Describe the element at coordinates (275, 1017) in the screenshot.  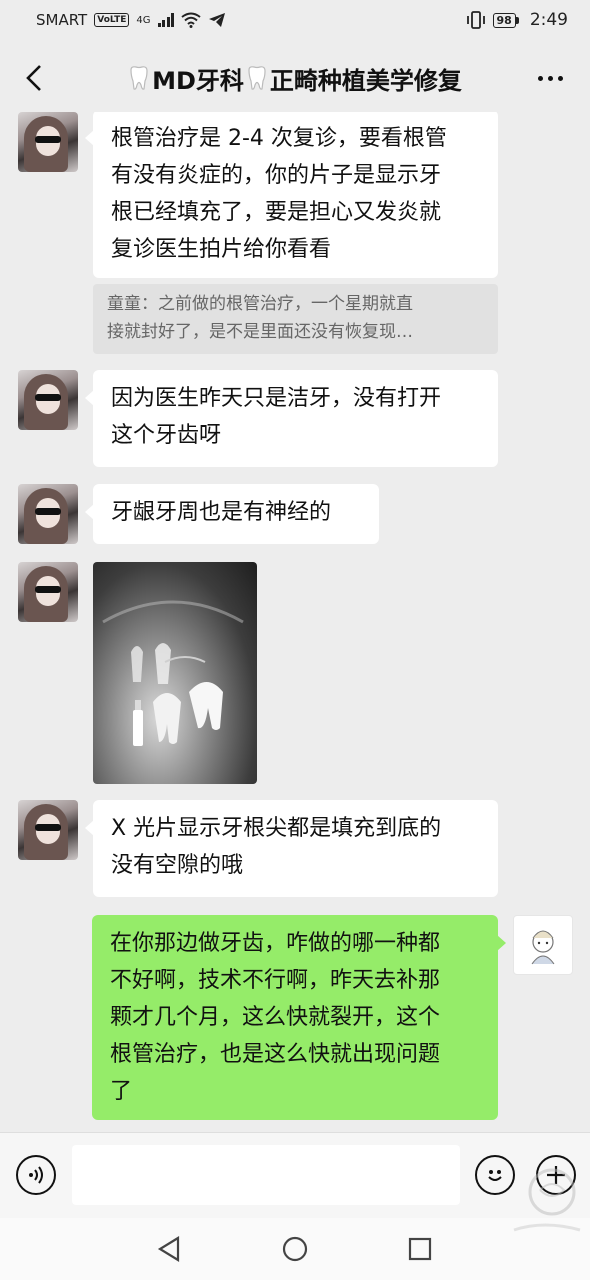
I see `message-line: 颗才几个月，这么快就裂开，这个` at that location.